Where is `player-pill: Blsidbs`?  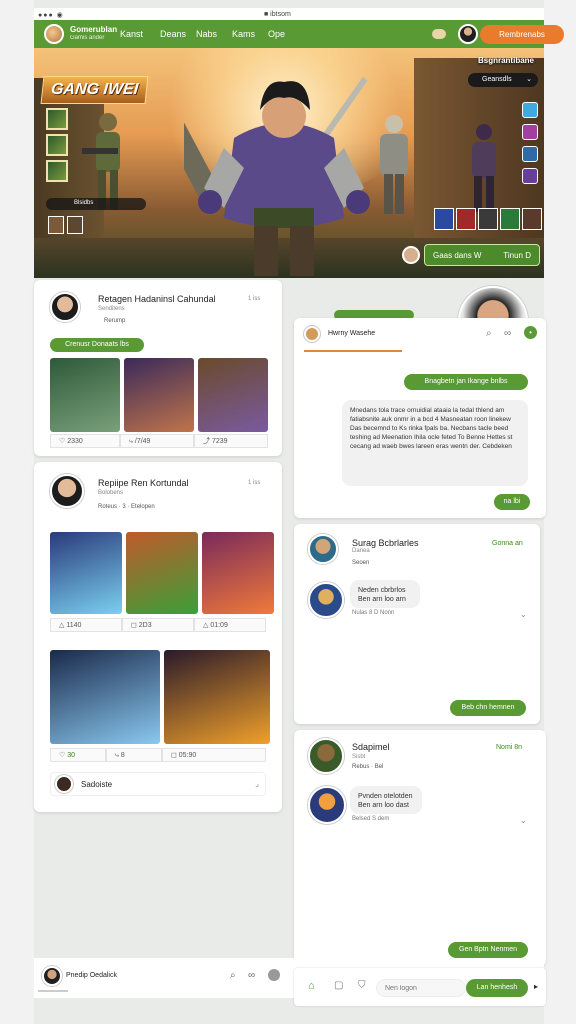
player-pill: Blsidbs is located at coordinates (96, 204).